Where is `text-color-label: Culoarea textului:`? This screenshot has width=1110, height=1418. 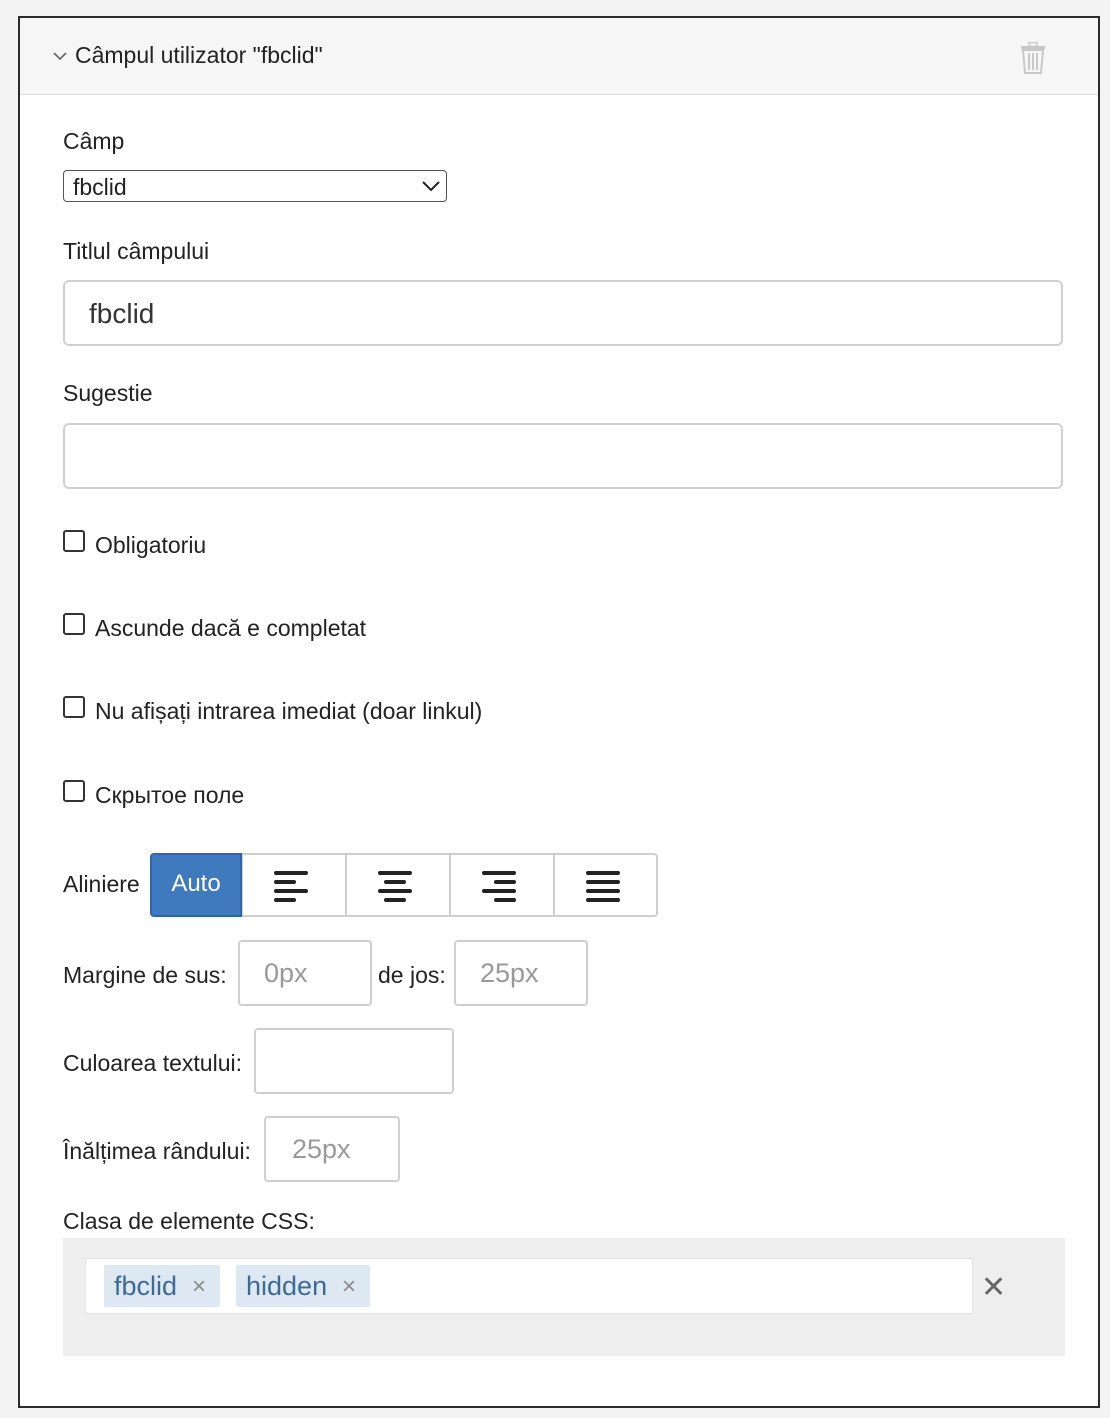 text-color-label: Culoarea textului: is located at coordinates (152, 1063).